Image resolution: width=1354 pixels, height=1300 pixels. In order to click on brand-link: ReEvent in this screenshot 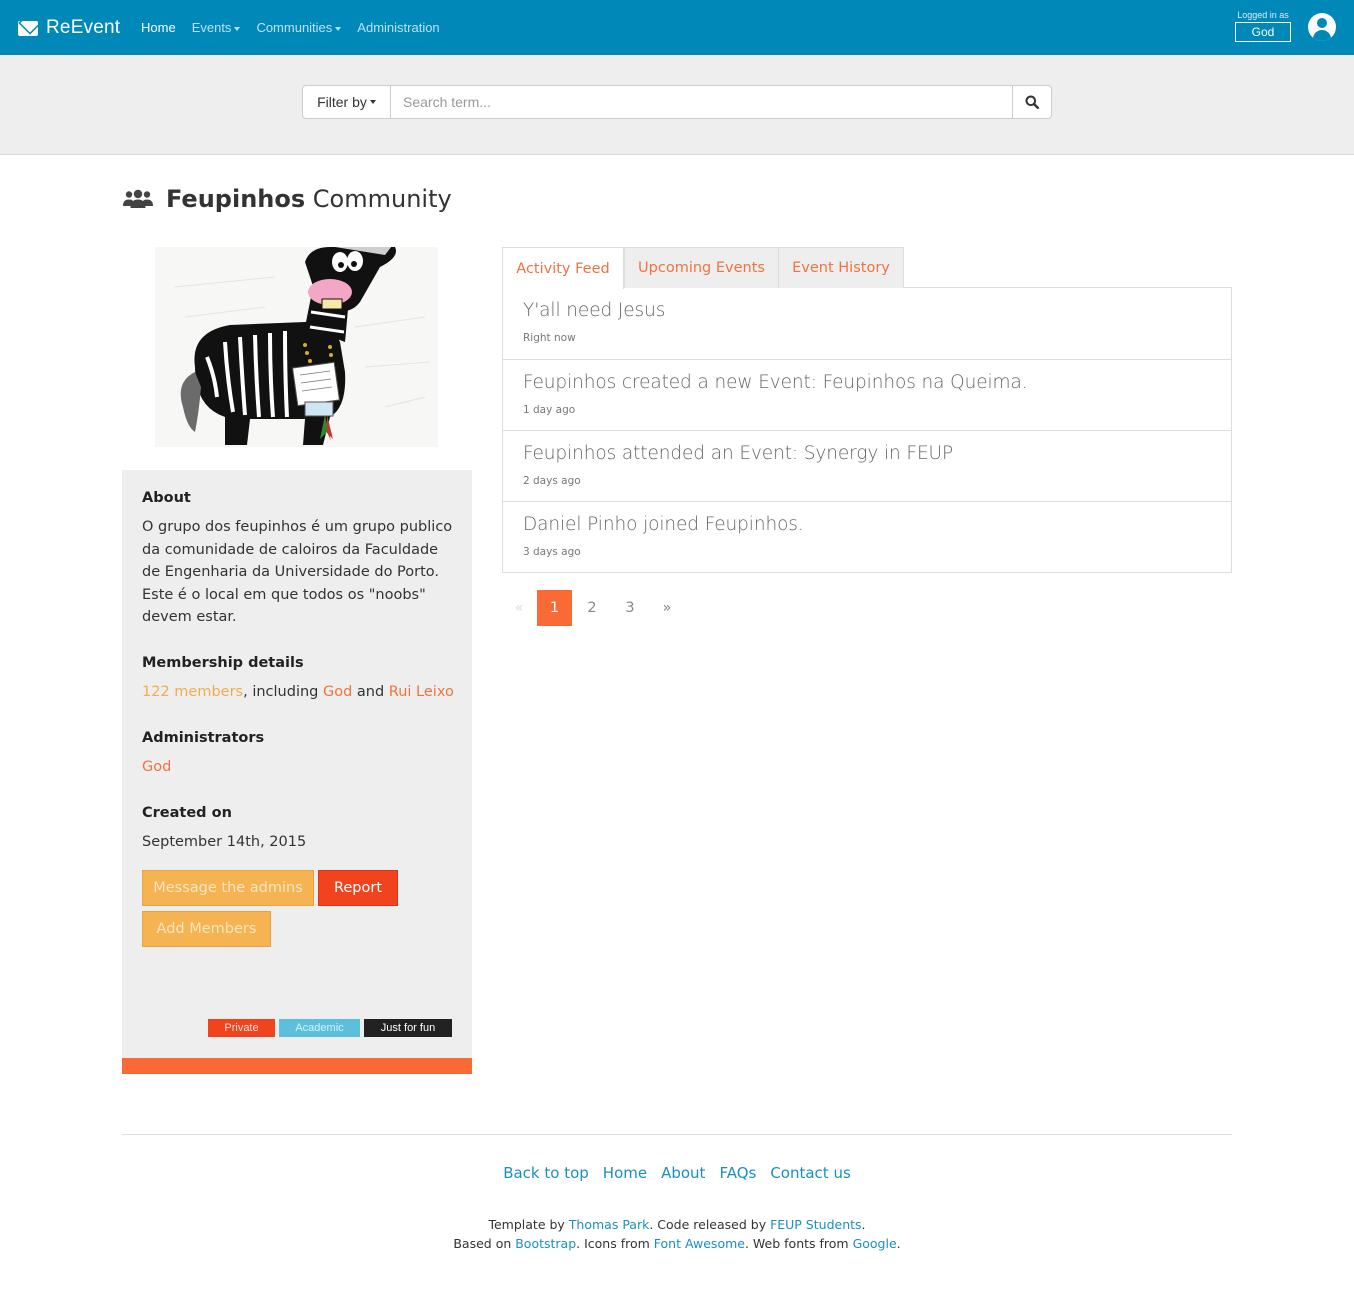, I will do `click(69, 28)`.